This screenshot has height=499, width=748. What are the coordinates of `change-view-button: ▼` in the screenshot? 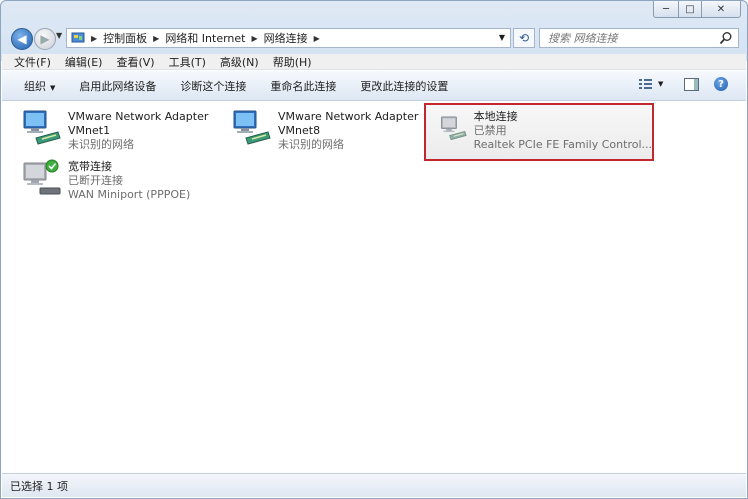 It's located at (650, 84).